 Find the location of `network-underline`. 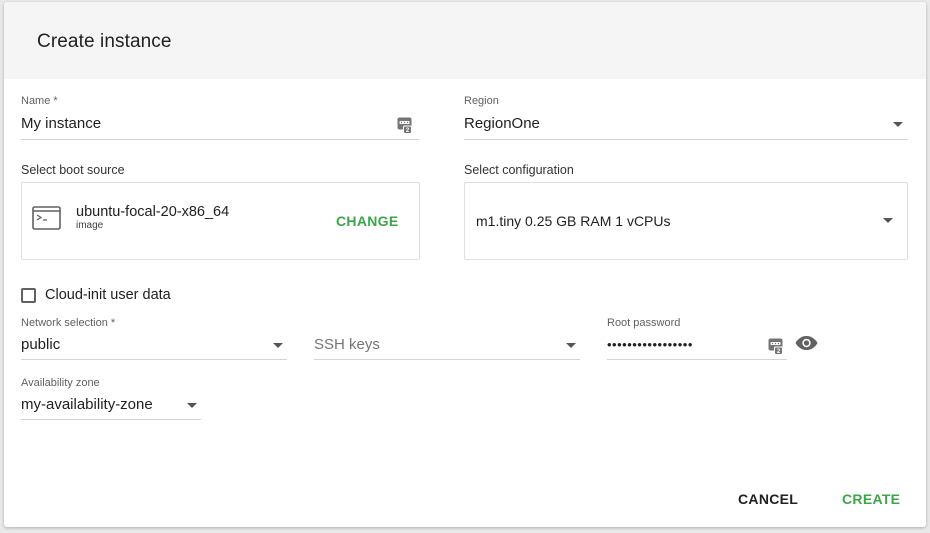

network-underline is located at coordinates (154, 359).